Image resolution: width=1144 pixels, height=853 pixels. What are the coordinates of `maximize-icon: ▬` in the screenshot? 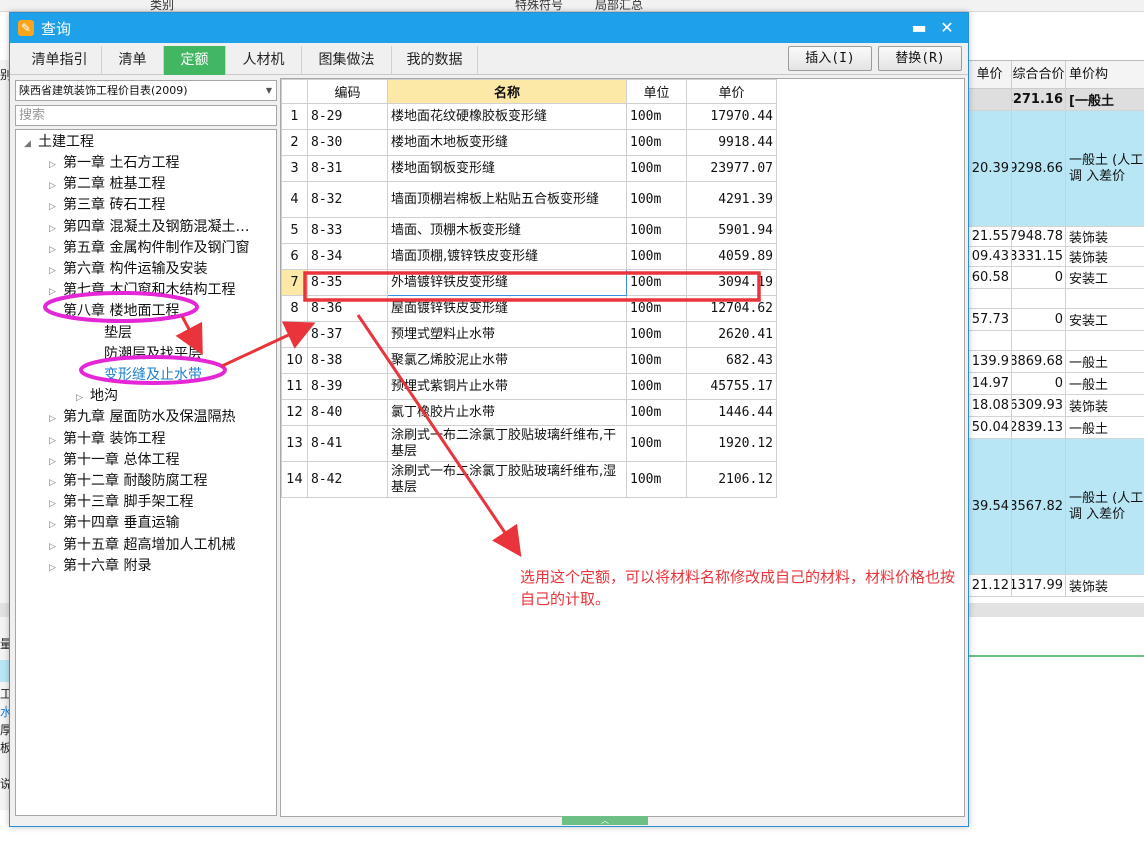 It's located at (919, 28).